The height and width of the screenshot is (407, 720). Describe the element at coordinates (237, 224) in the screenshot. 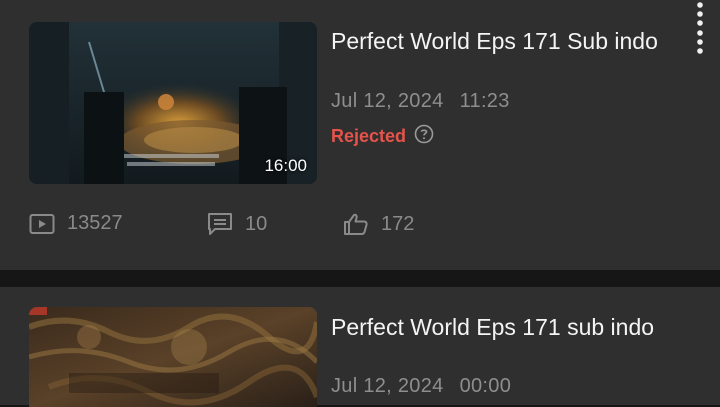

I see `comments-stat: 10` at that location.